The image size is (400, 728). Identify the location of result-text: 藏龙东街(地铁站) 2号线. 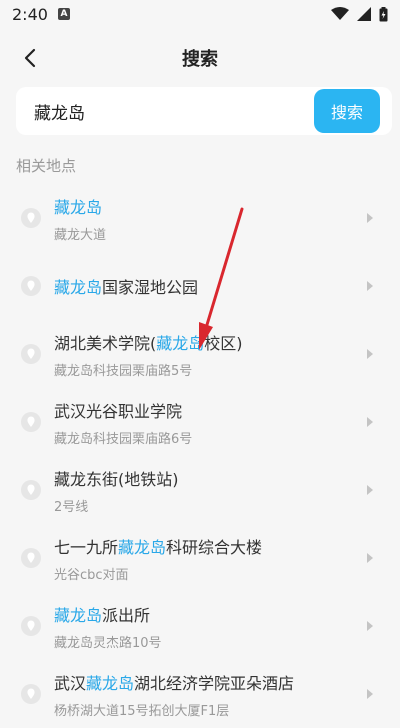
(207, 490).